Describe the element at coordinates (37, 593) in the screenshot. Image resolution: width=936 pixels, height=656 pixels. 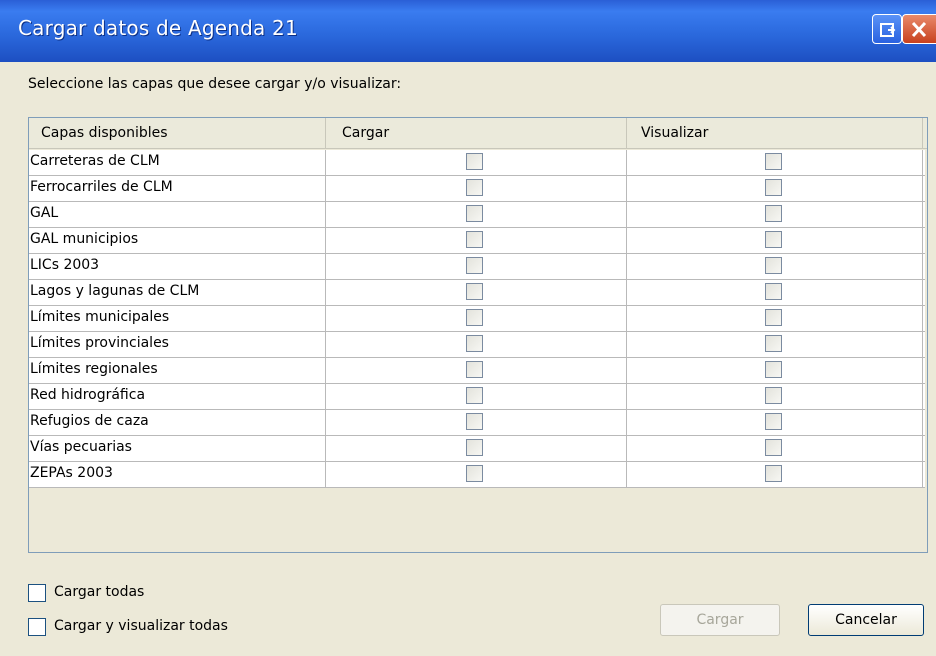
I see `cargar-todas-checkbox` at that location.